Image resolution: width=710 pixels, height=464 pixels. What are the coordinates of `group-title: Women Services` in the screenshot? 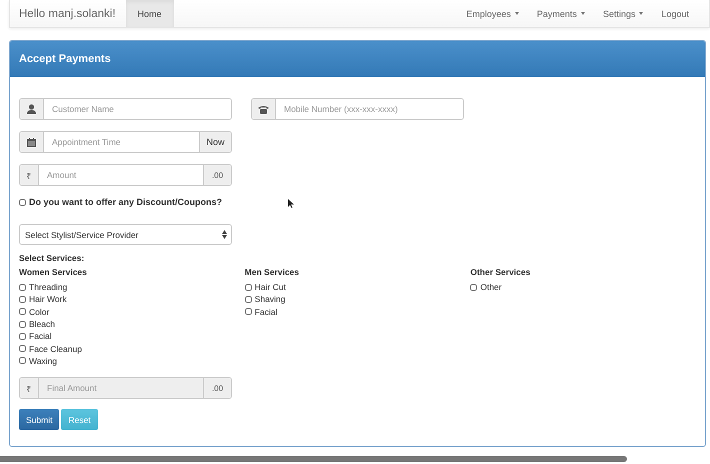 It's located at (53, 272).